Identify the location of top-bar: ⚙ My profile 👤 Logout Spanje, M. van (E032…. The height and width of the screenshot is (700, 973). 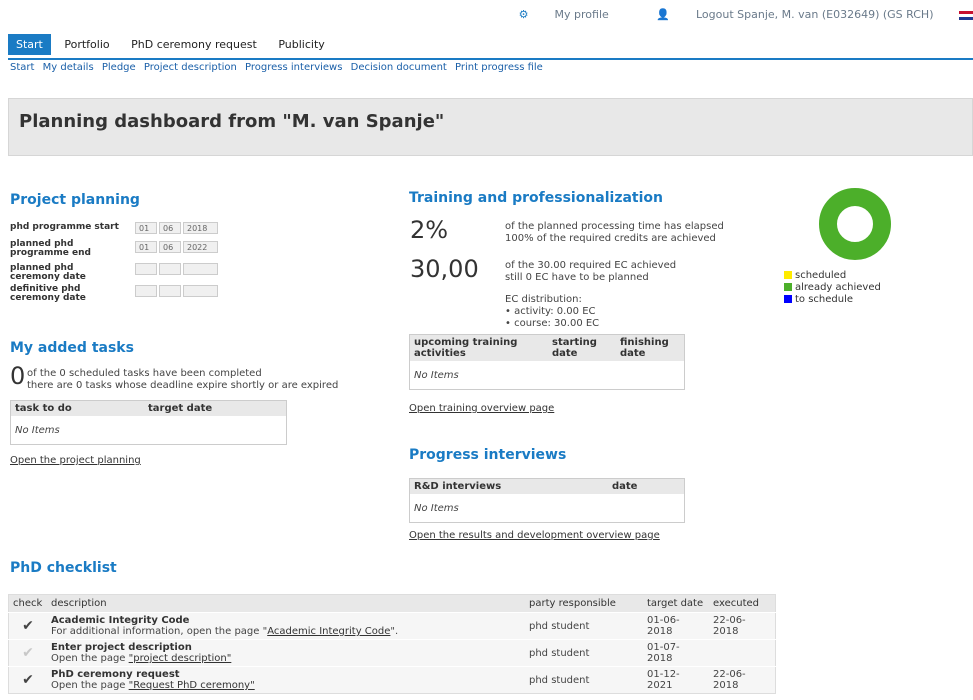
(724, 16).